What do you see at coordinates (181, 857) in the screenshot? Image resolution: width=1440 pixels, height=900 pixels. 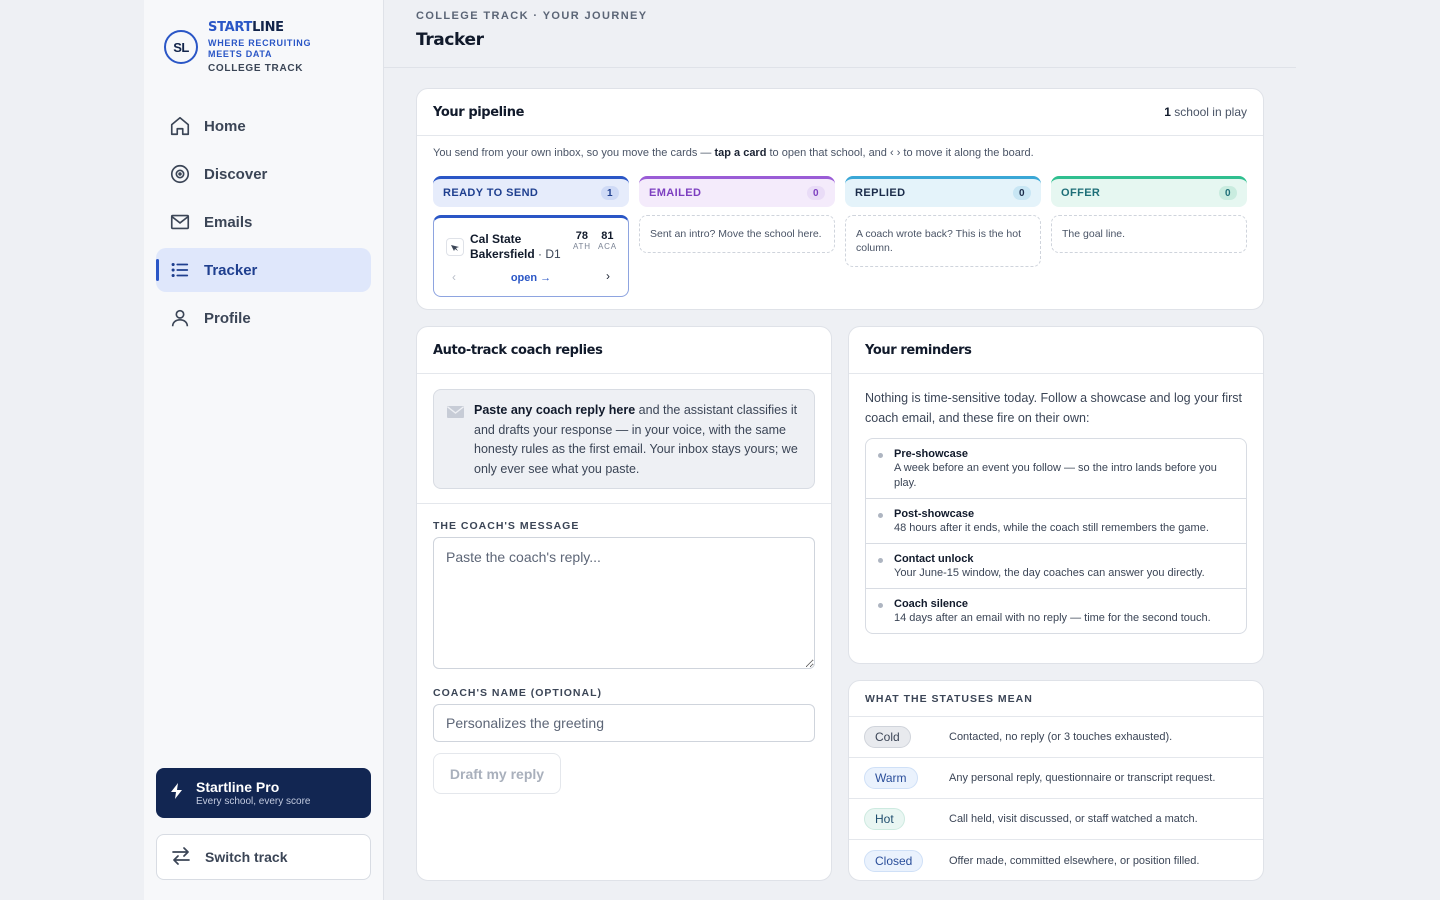 I see `swap-icon` at bounding box center [181, 857].